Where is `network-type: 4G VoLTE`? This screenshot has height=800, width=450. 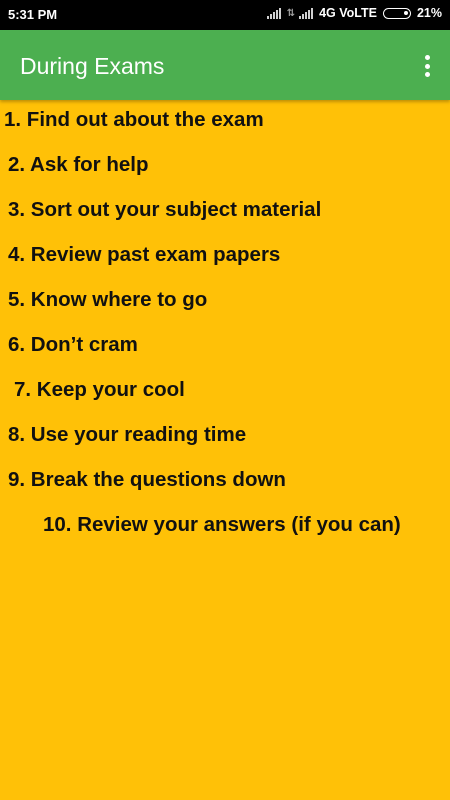 network-type: 4G VoLTE is located at coordinates (348, 13).